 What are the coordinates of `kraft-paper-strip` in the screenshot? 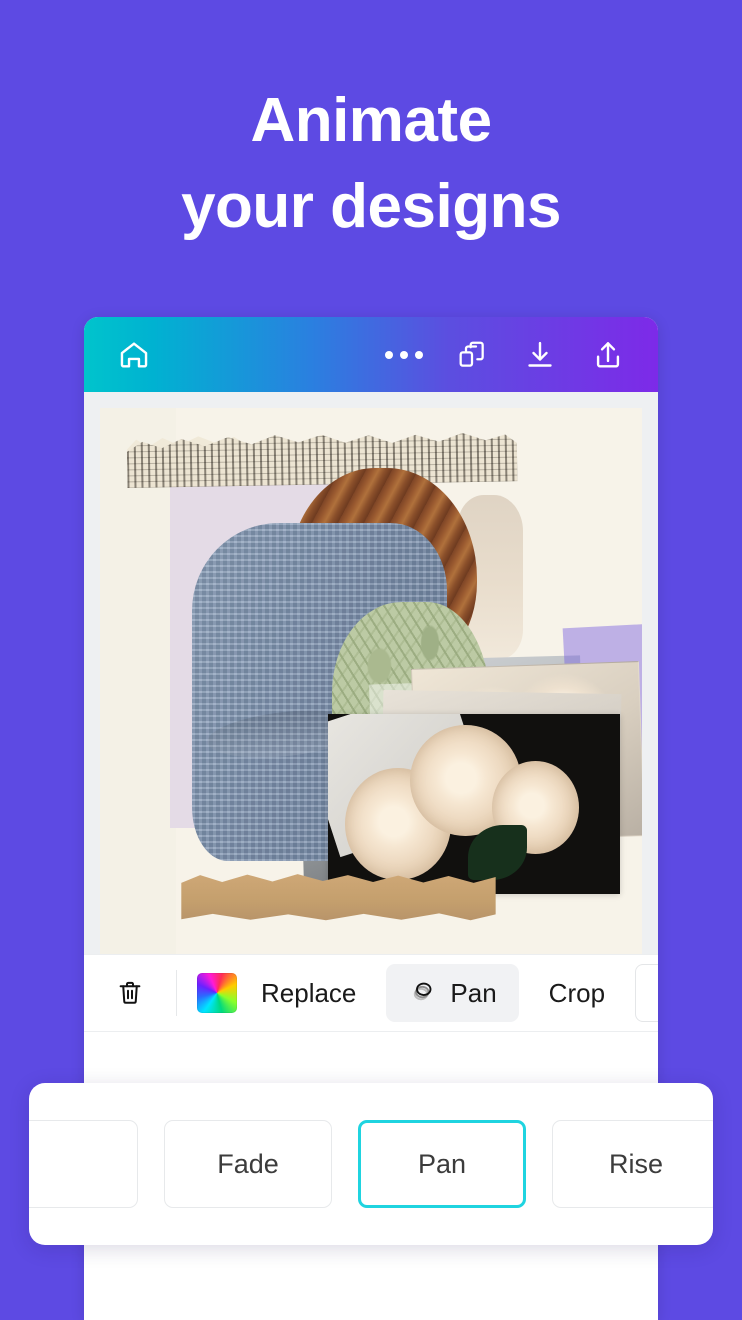 It's located at (338, 897).